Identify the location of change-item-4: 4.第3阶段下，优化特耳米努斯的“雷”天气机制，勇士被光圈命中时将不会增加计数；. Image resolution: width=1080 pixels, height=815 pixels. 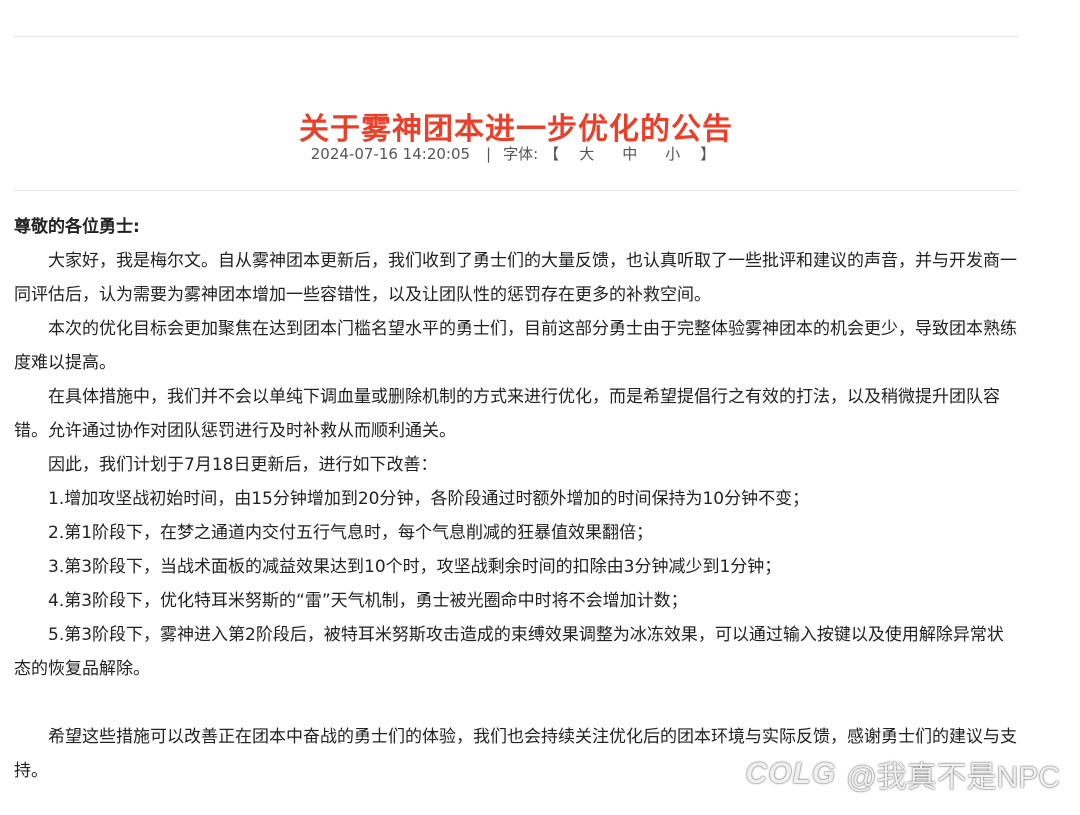
(368, 601).